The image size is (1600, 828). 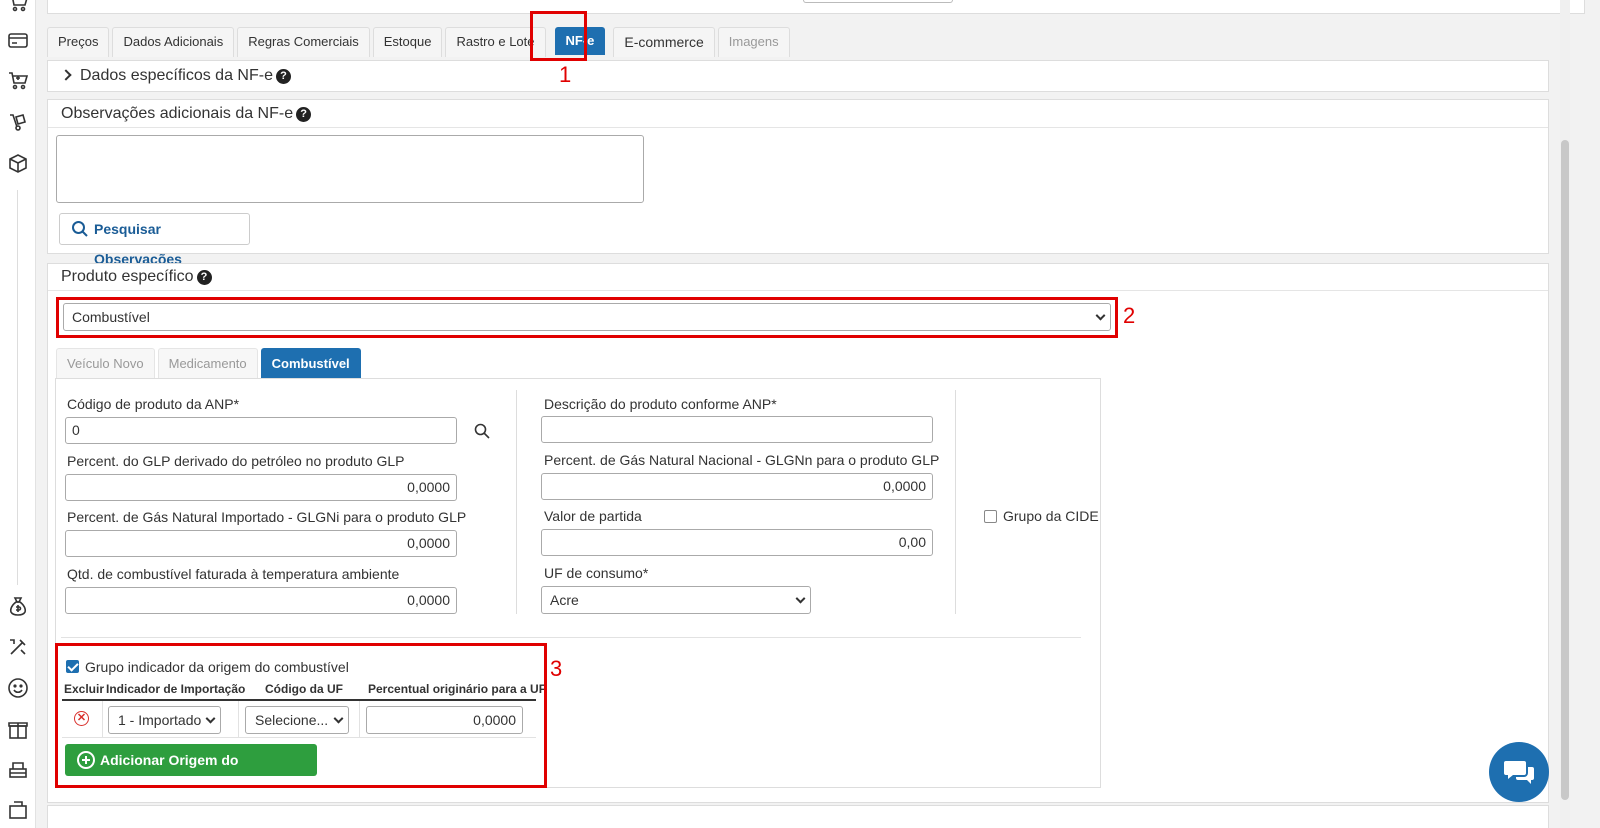 I want to click on left-icon-rail, so click(x=18, y=414).